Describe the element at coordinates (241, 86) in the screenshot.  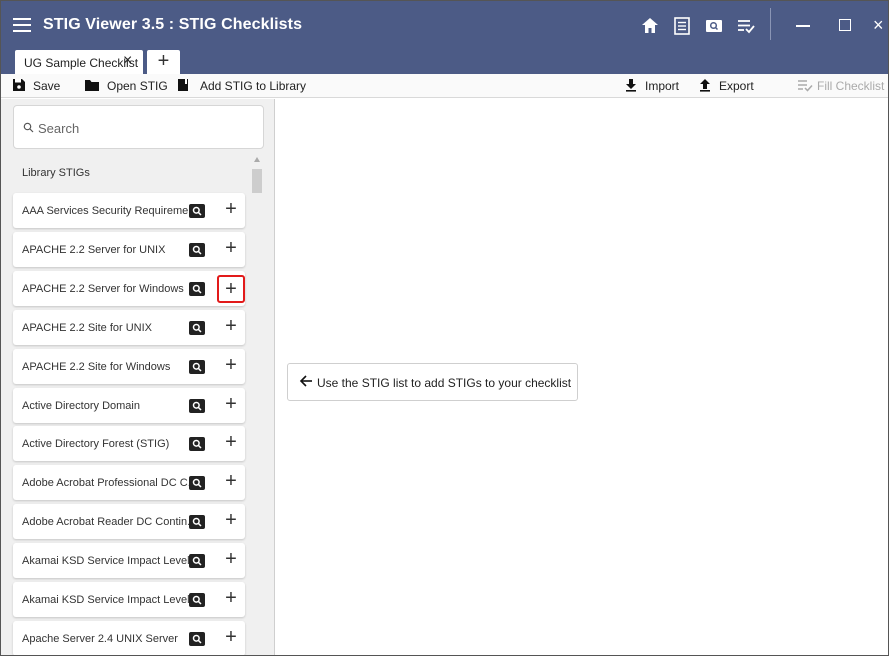
I see `add-stig-to-library-button: Add STIG to Library` at that location.